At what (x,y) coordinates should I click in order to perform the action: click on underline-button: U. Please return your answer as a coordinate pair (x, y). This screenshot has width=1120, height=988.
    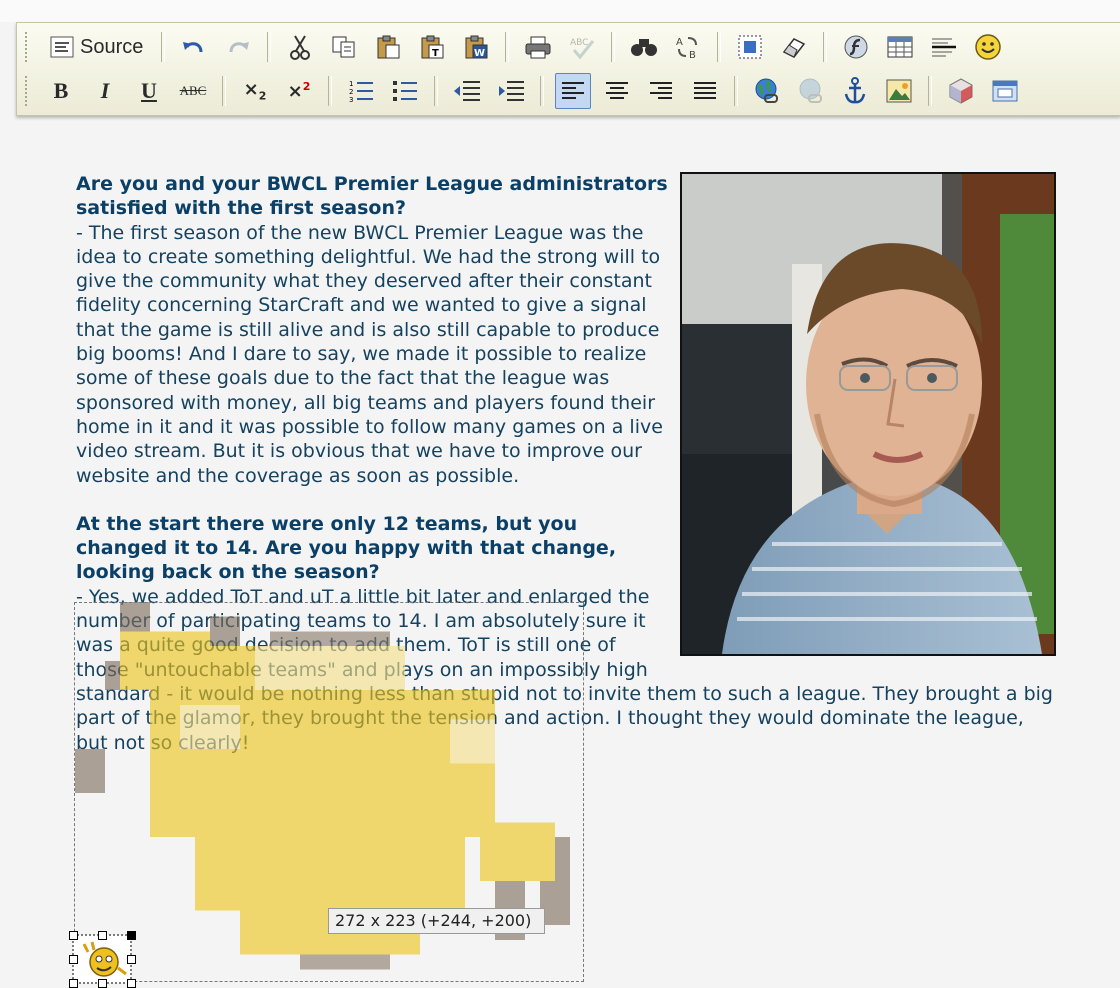
    Looking at the image, I should click on (149, 91).